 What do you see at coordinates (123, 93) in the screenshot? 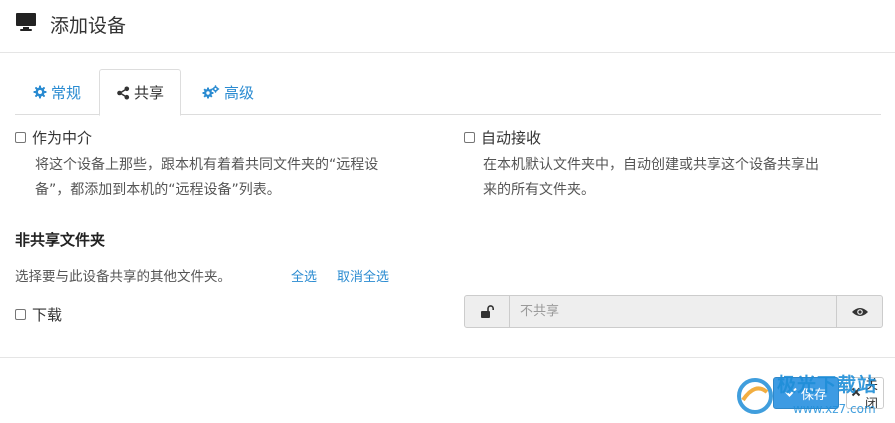
I see `share-icon` at bounding box center [123, 93].